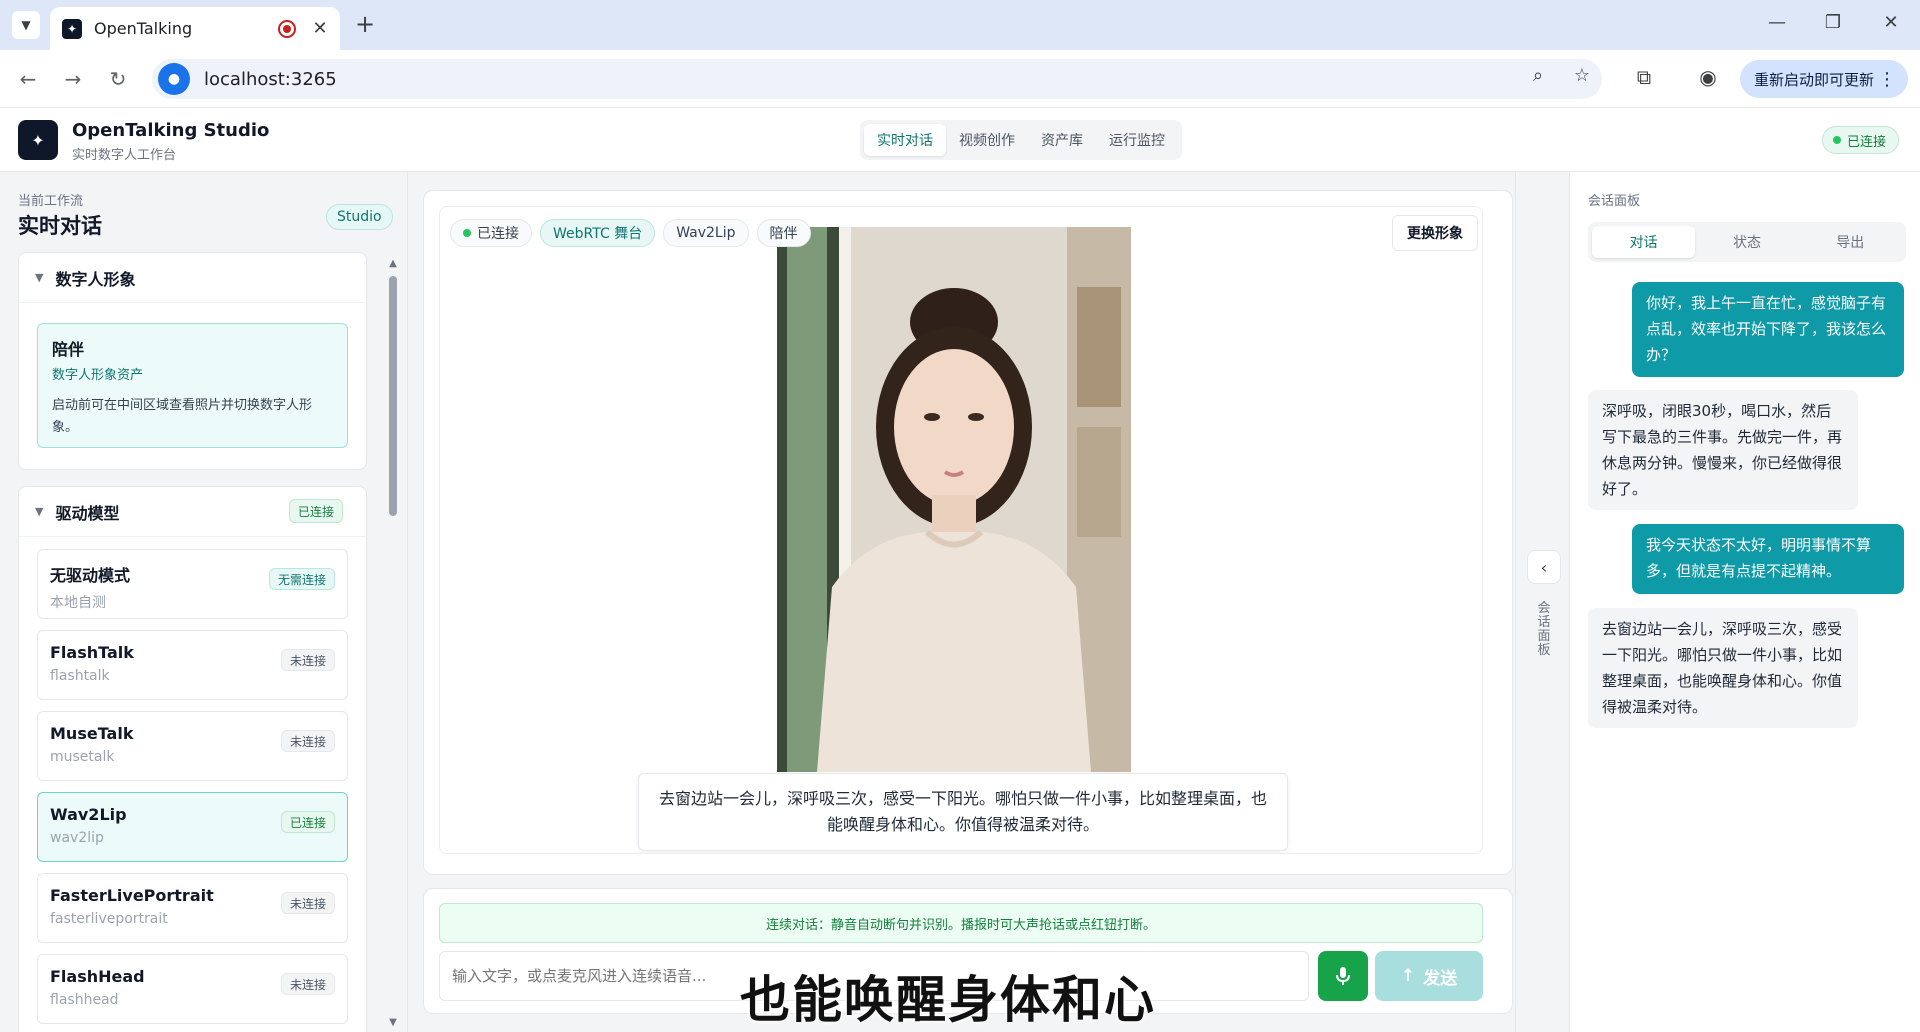 This screenshot has width=1920, height=1032. What do you see at coordinates (301, 579) in the screenshot?
I see `model-status-badge: 无需连接` at bounding box center [301, 579].